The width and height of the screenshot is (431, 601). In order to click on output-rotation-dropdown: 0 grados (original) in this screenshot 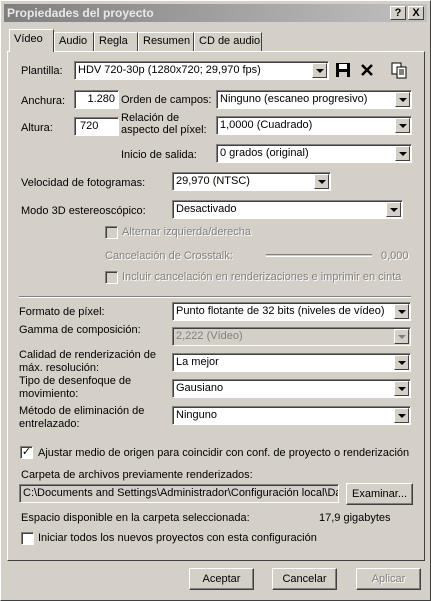, I will do `click(314, 153)`.